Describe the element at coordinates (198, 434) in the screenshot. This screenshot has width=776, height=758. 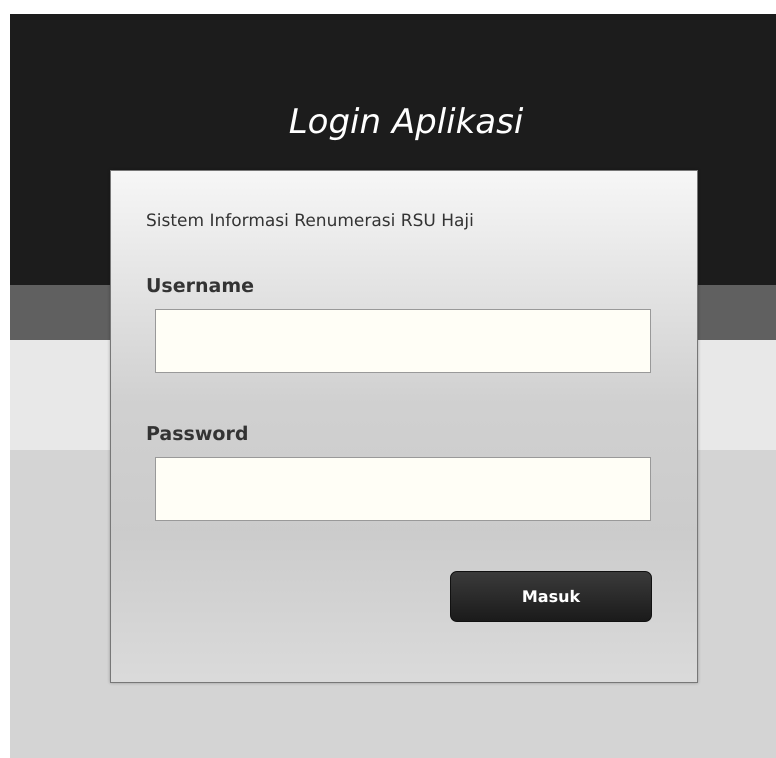
I see `field-label: Password` at that location.